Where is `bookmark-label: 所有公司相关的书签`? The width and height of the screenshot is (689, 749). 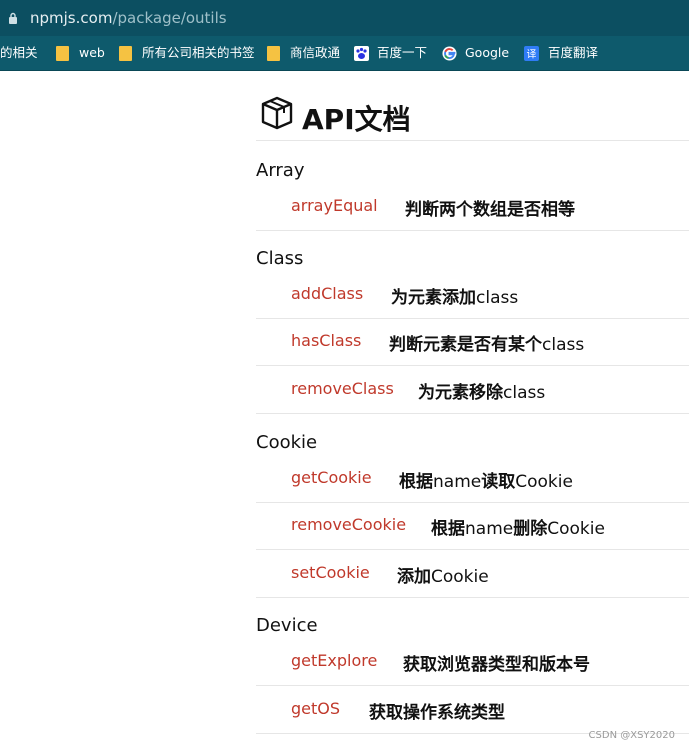 bookmark-label: 所有公司相关的书签 is located at coordinates (198, 52).